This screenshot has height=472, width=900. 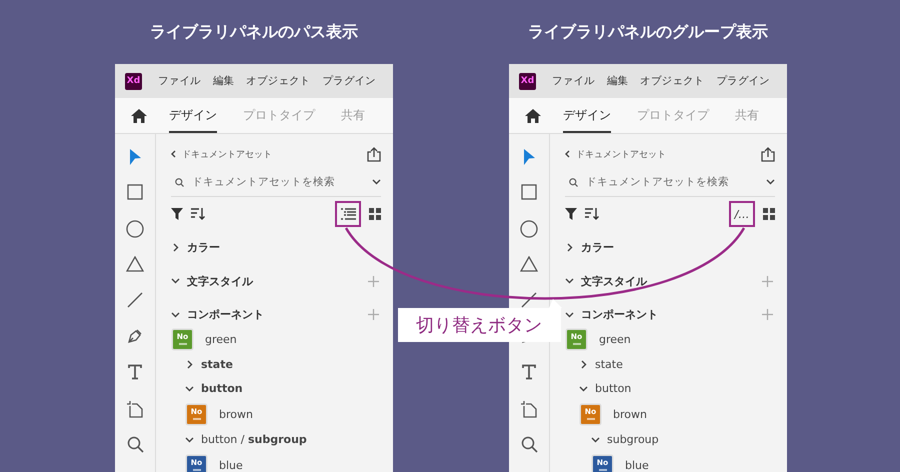 I want to click on list-view-button, so click(x=348, y=214).